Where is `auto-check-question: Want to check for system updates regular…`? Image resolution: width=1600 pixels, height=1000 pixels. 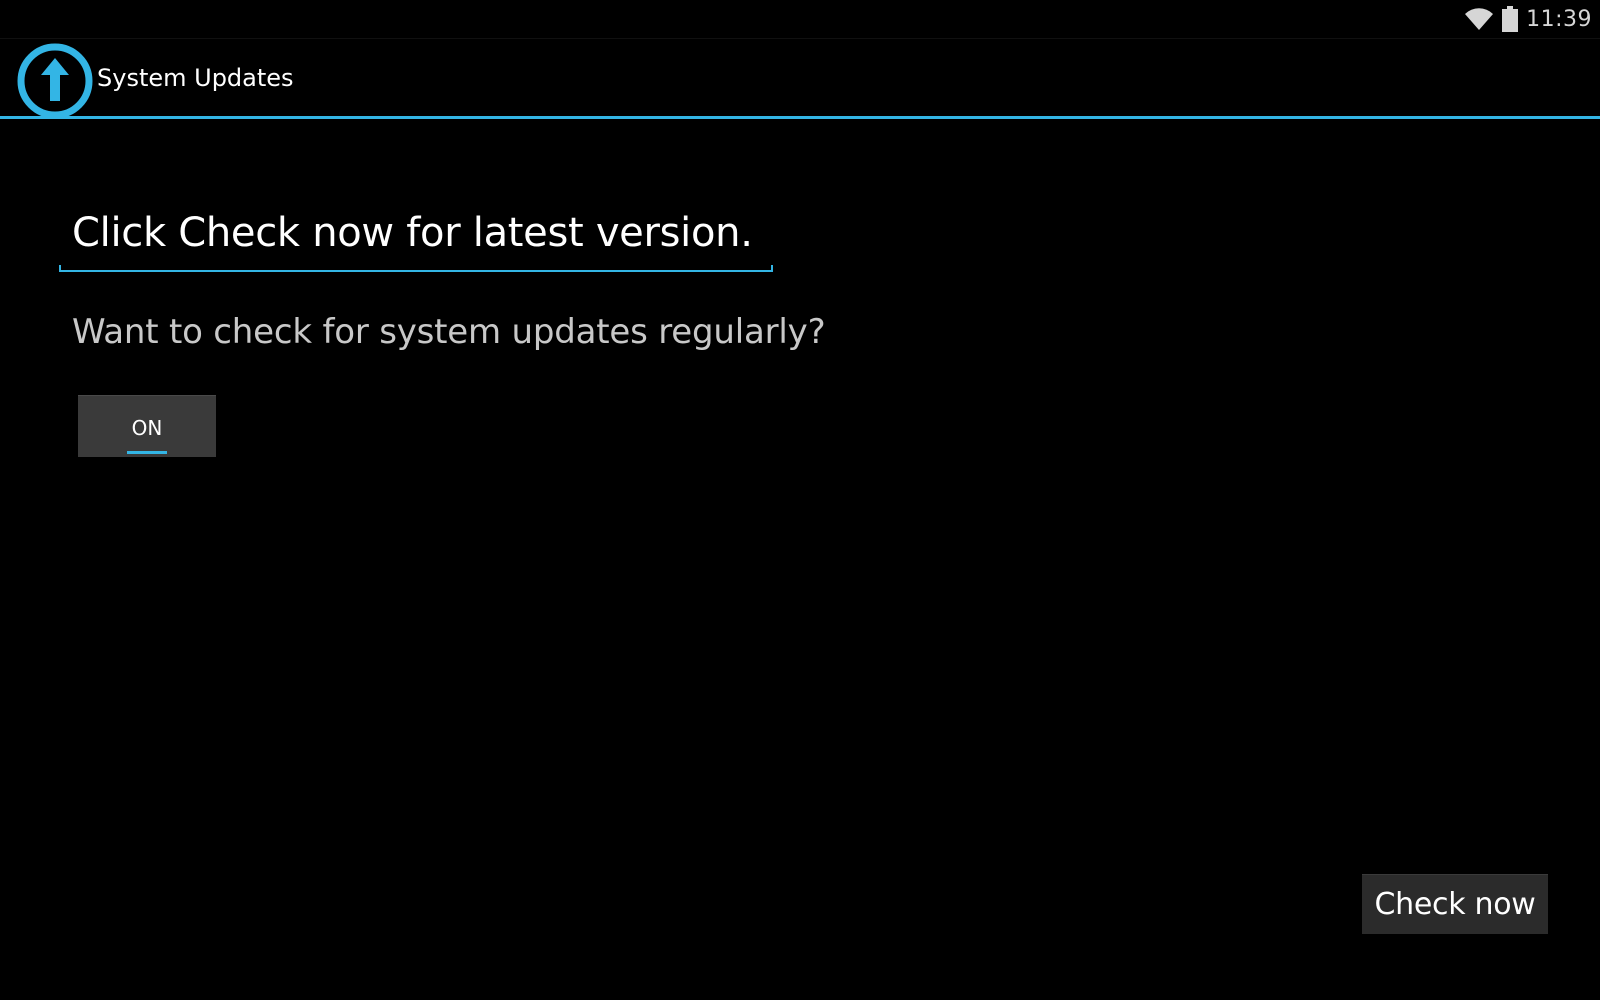
auto-check-question: Want to check for system updates regular… is located at coordinates (449, 332).